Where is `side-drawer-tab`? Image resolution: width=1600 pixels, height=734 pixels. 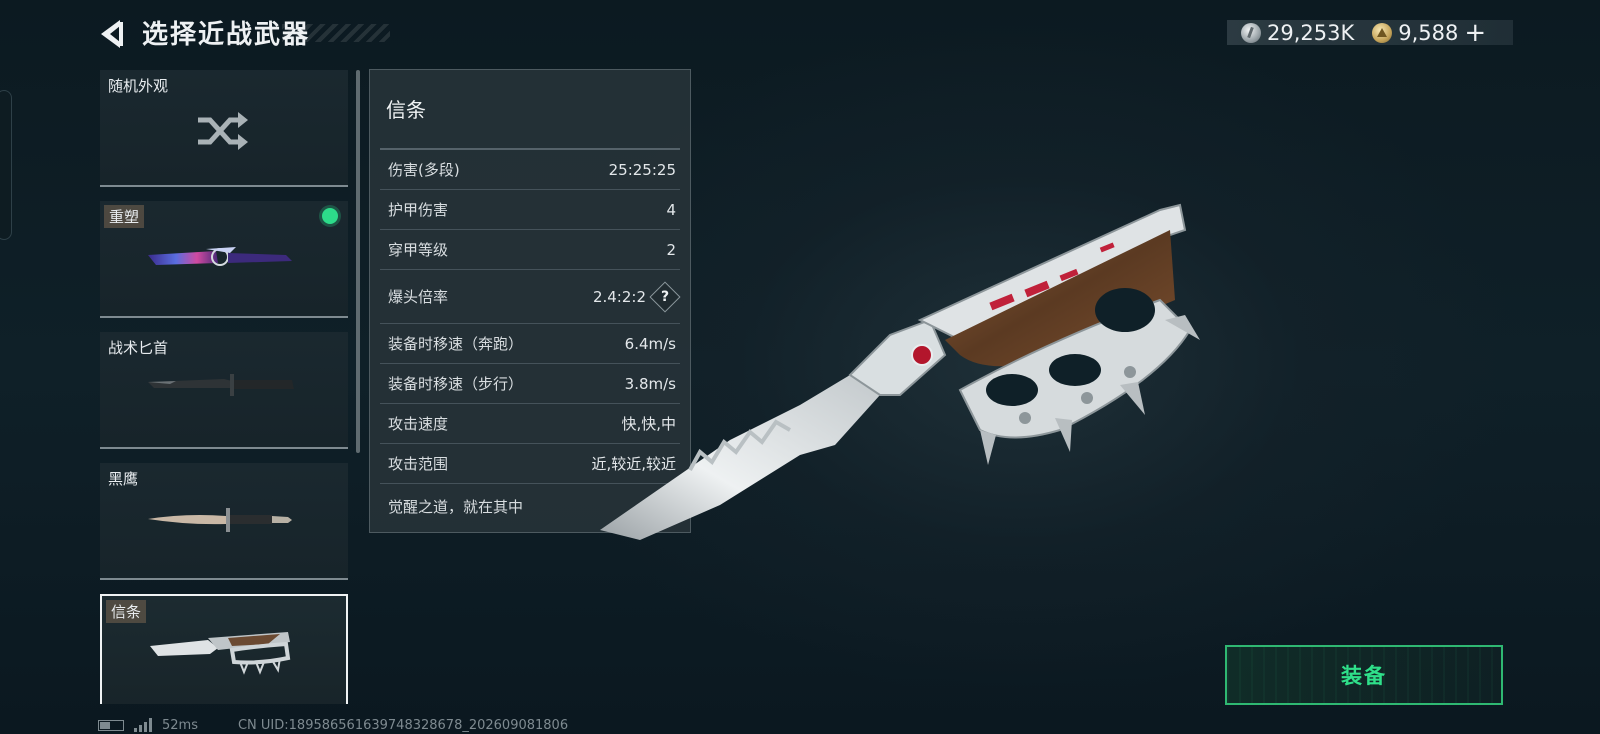 side-drawer-tab is located at coordinates (6, 165).